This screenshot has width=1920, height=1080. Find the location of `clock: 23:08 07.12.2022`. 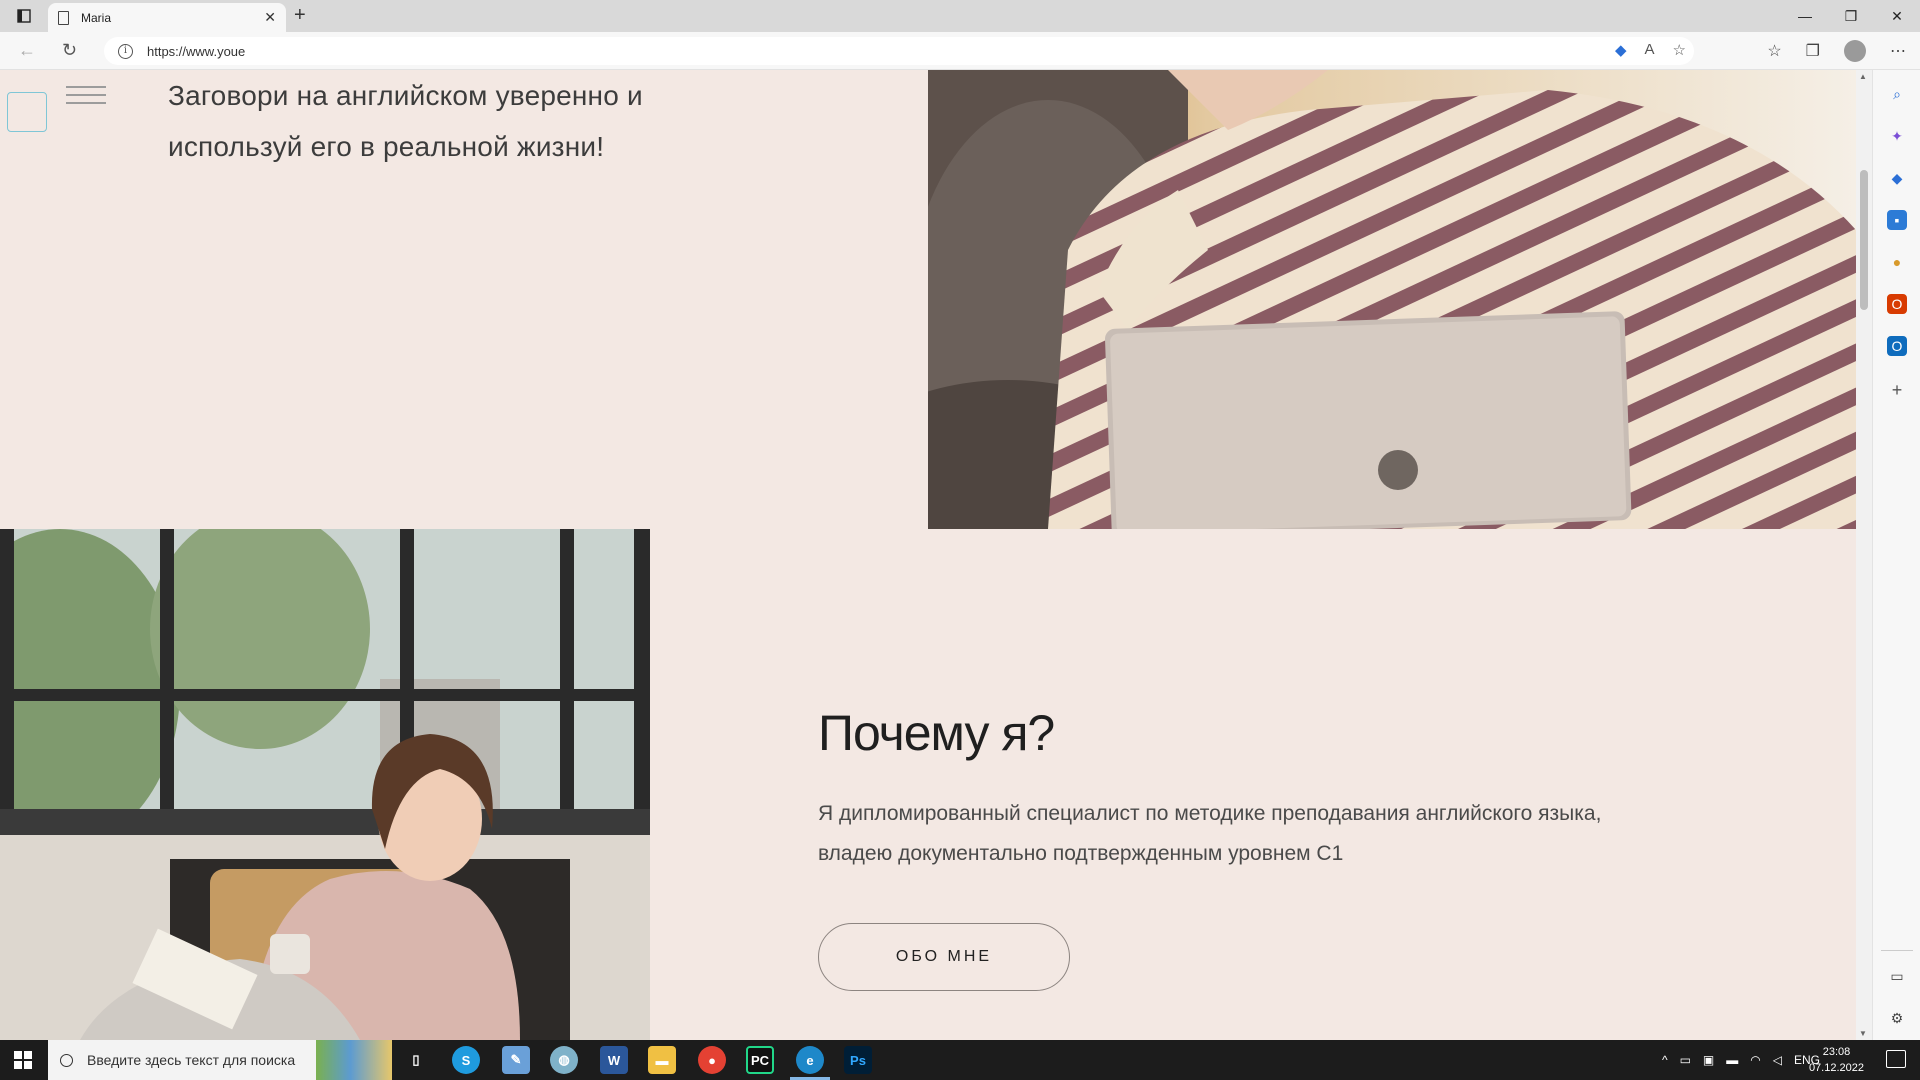

clock: 23:08 07.12.2022 is located at coordinates (1836, 1060).